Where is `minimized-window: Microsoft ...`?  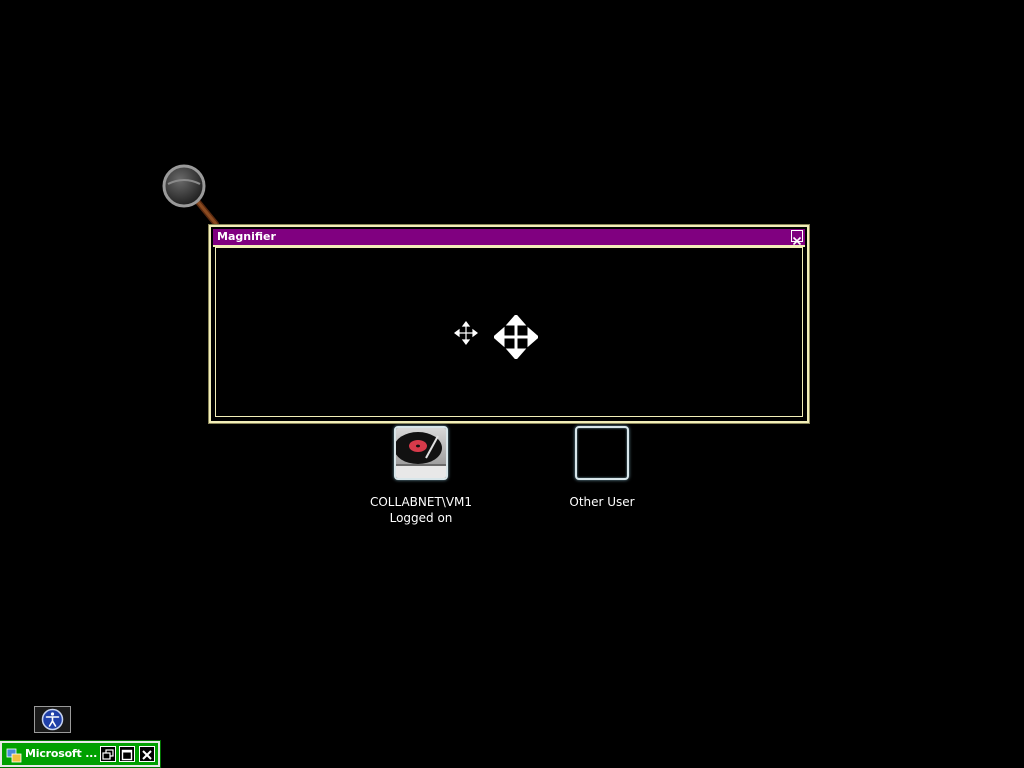 minimized-window: Microsoft ... is located at coordinates (80, 754).